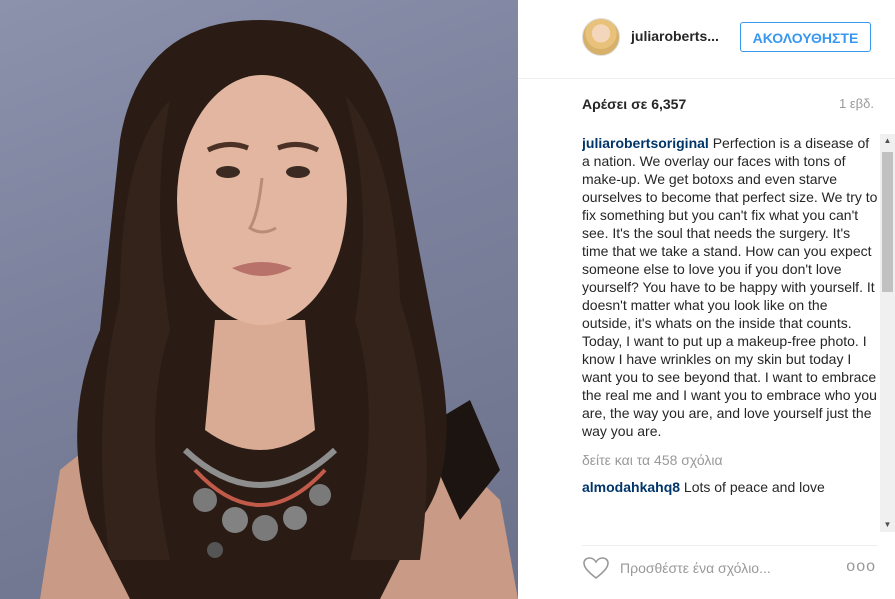 The image size is (895, 599). What do you see at coordinates (887, 525) in the screenshot?
I see `triangle-down-icon: ▼` at bounding box center [887, 525].